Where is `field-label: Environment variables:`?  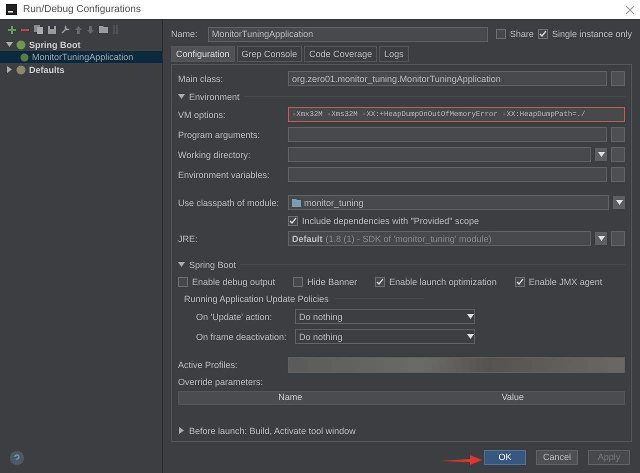
field-label: Environment variables: is located at coordinates (224, 175).